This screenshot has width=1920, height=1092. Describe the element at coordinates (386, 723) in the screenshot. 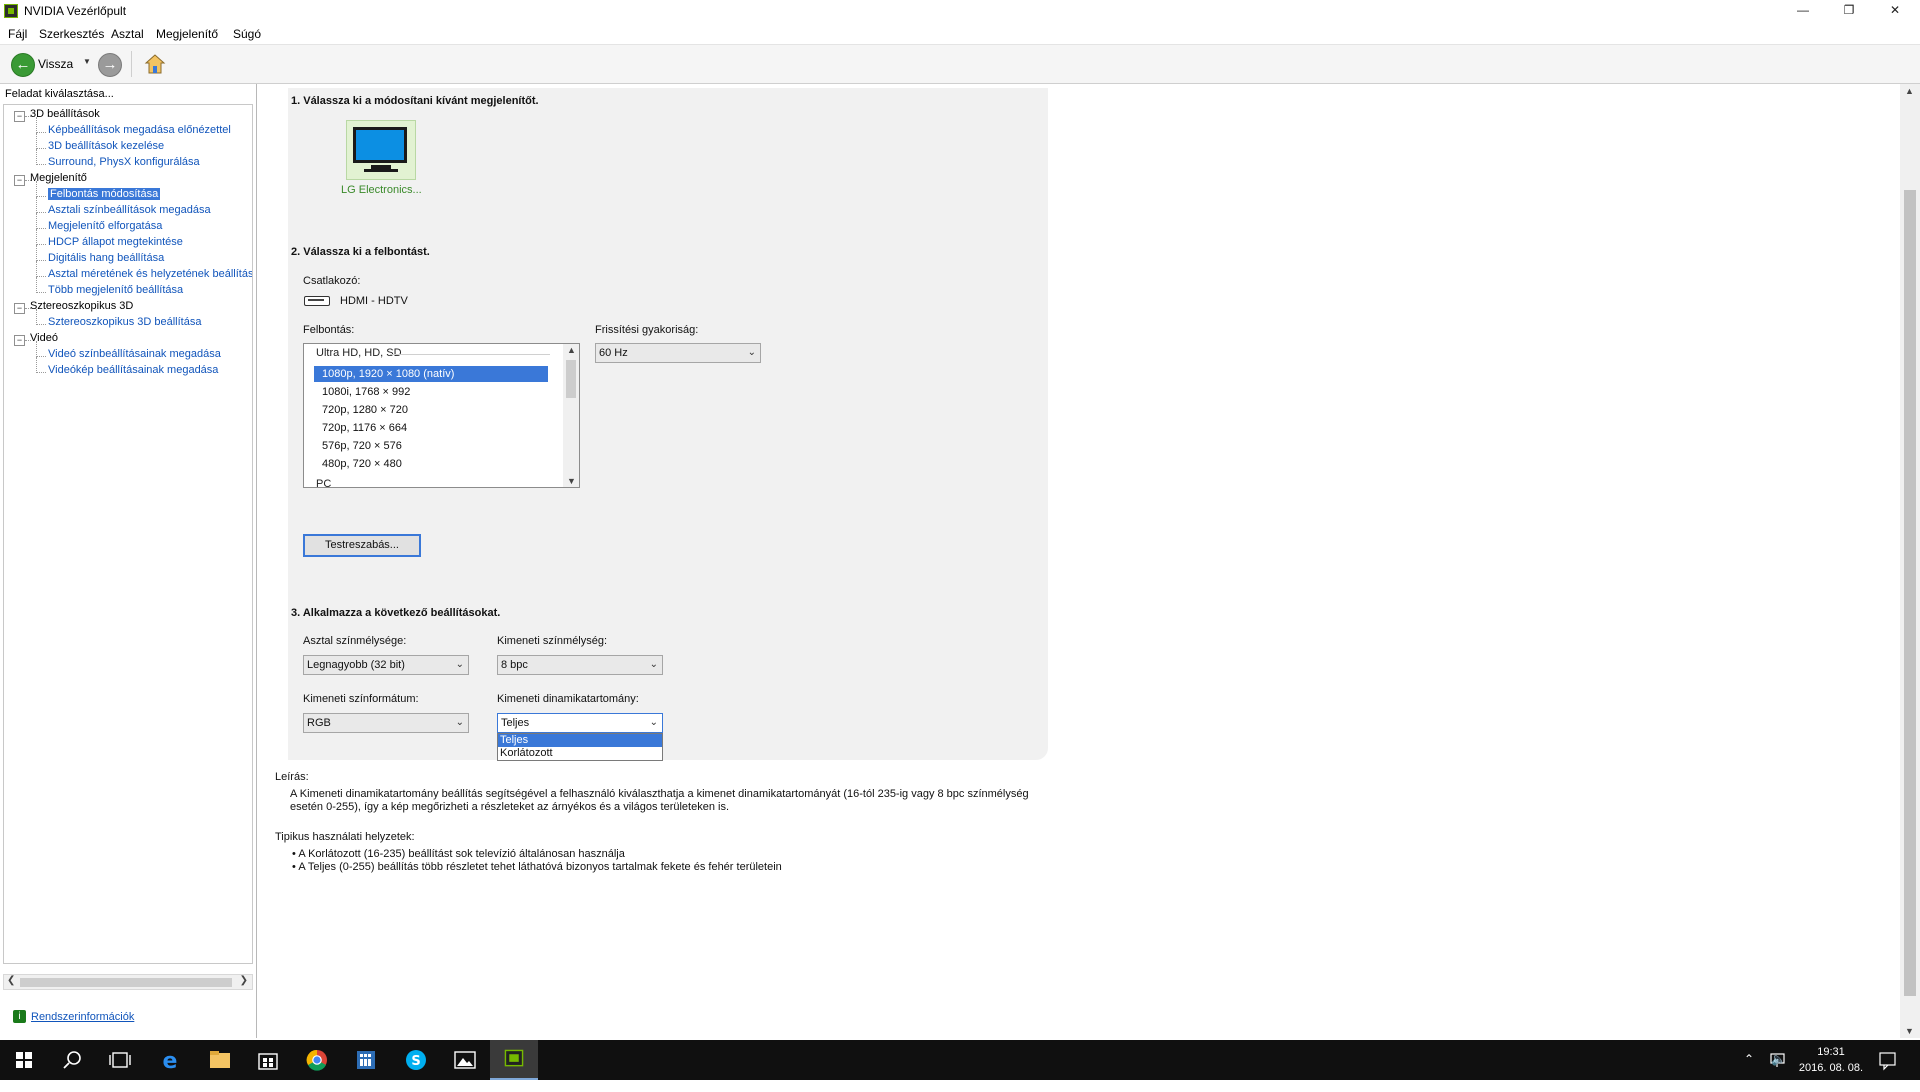

I see `output-format-select: RGB ⌄` at that location.